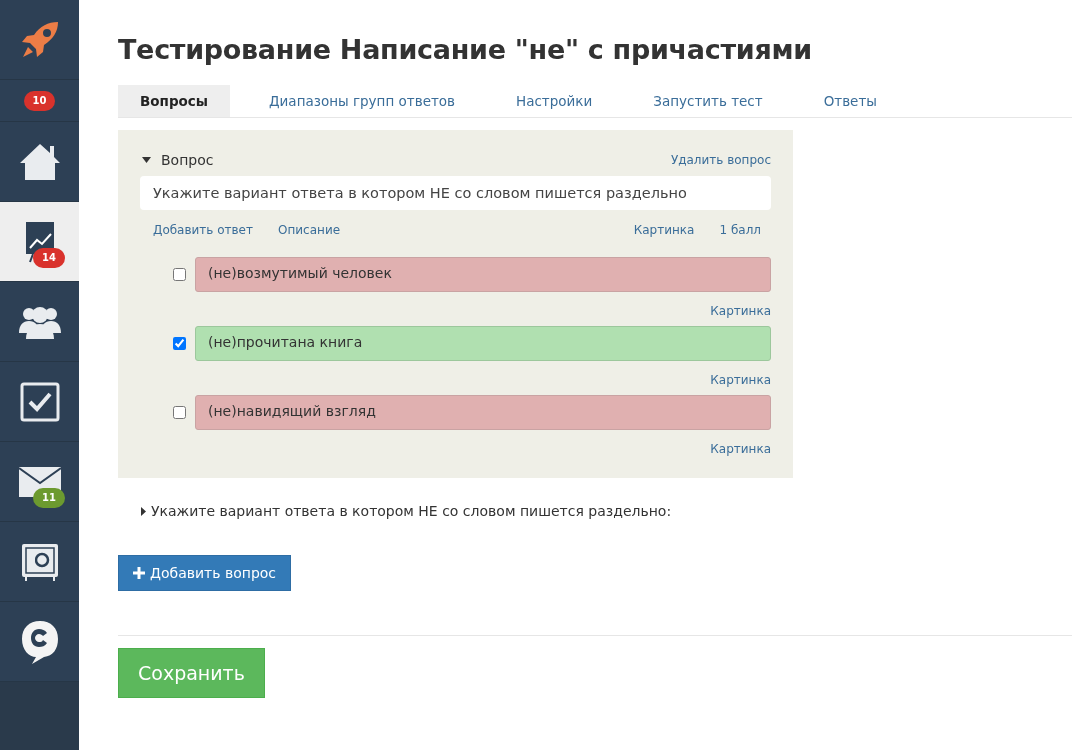 Image resolution: width=1072 pixels, height=750 pixels. I want to click on question-text-field: Укажите вариант ответа в котором НЕ со словом пишется раздельно, so click(455, 193).